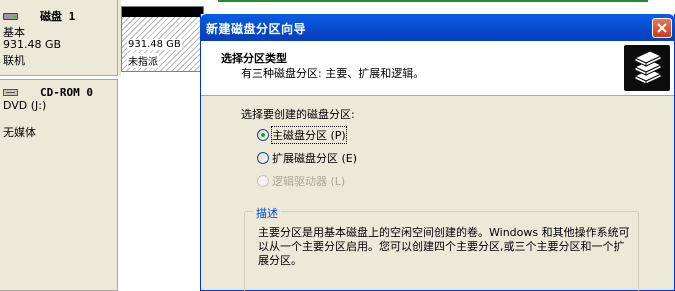 Image resolution: width=675 pixels, height=291 pixels. I want to click on disk-1-size: 931.48 GB, so click(32, 44).